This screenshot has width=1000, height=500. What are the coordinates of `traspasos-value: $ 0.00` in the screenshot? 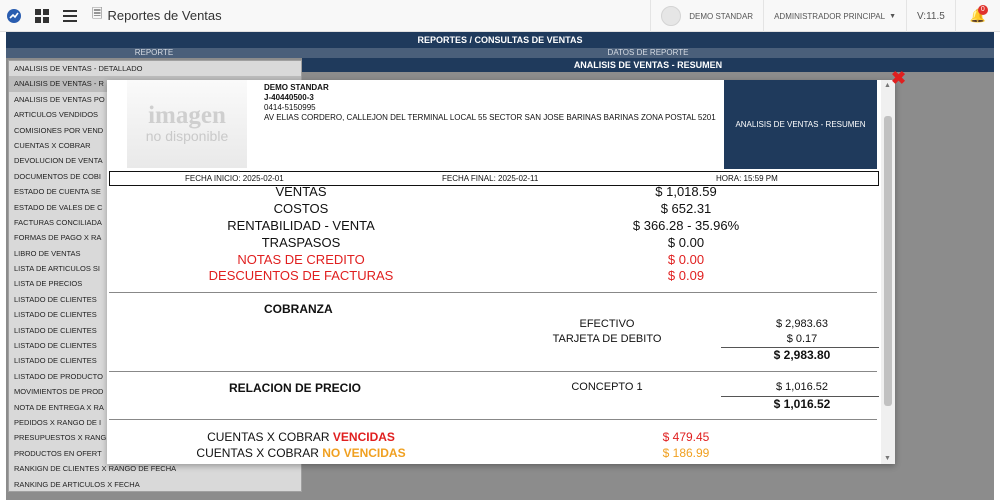 It's located at (686, 242).